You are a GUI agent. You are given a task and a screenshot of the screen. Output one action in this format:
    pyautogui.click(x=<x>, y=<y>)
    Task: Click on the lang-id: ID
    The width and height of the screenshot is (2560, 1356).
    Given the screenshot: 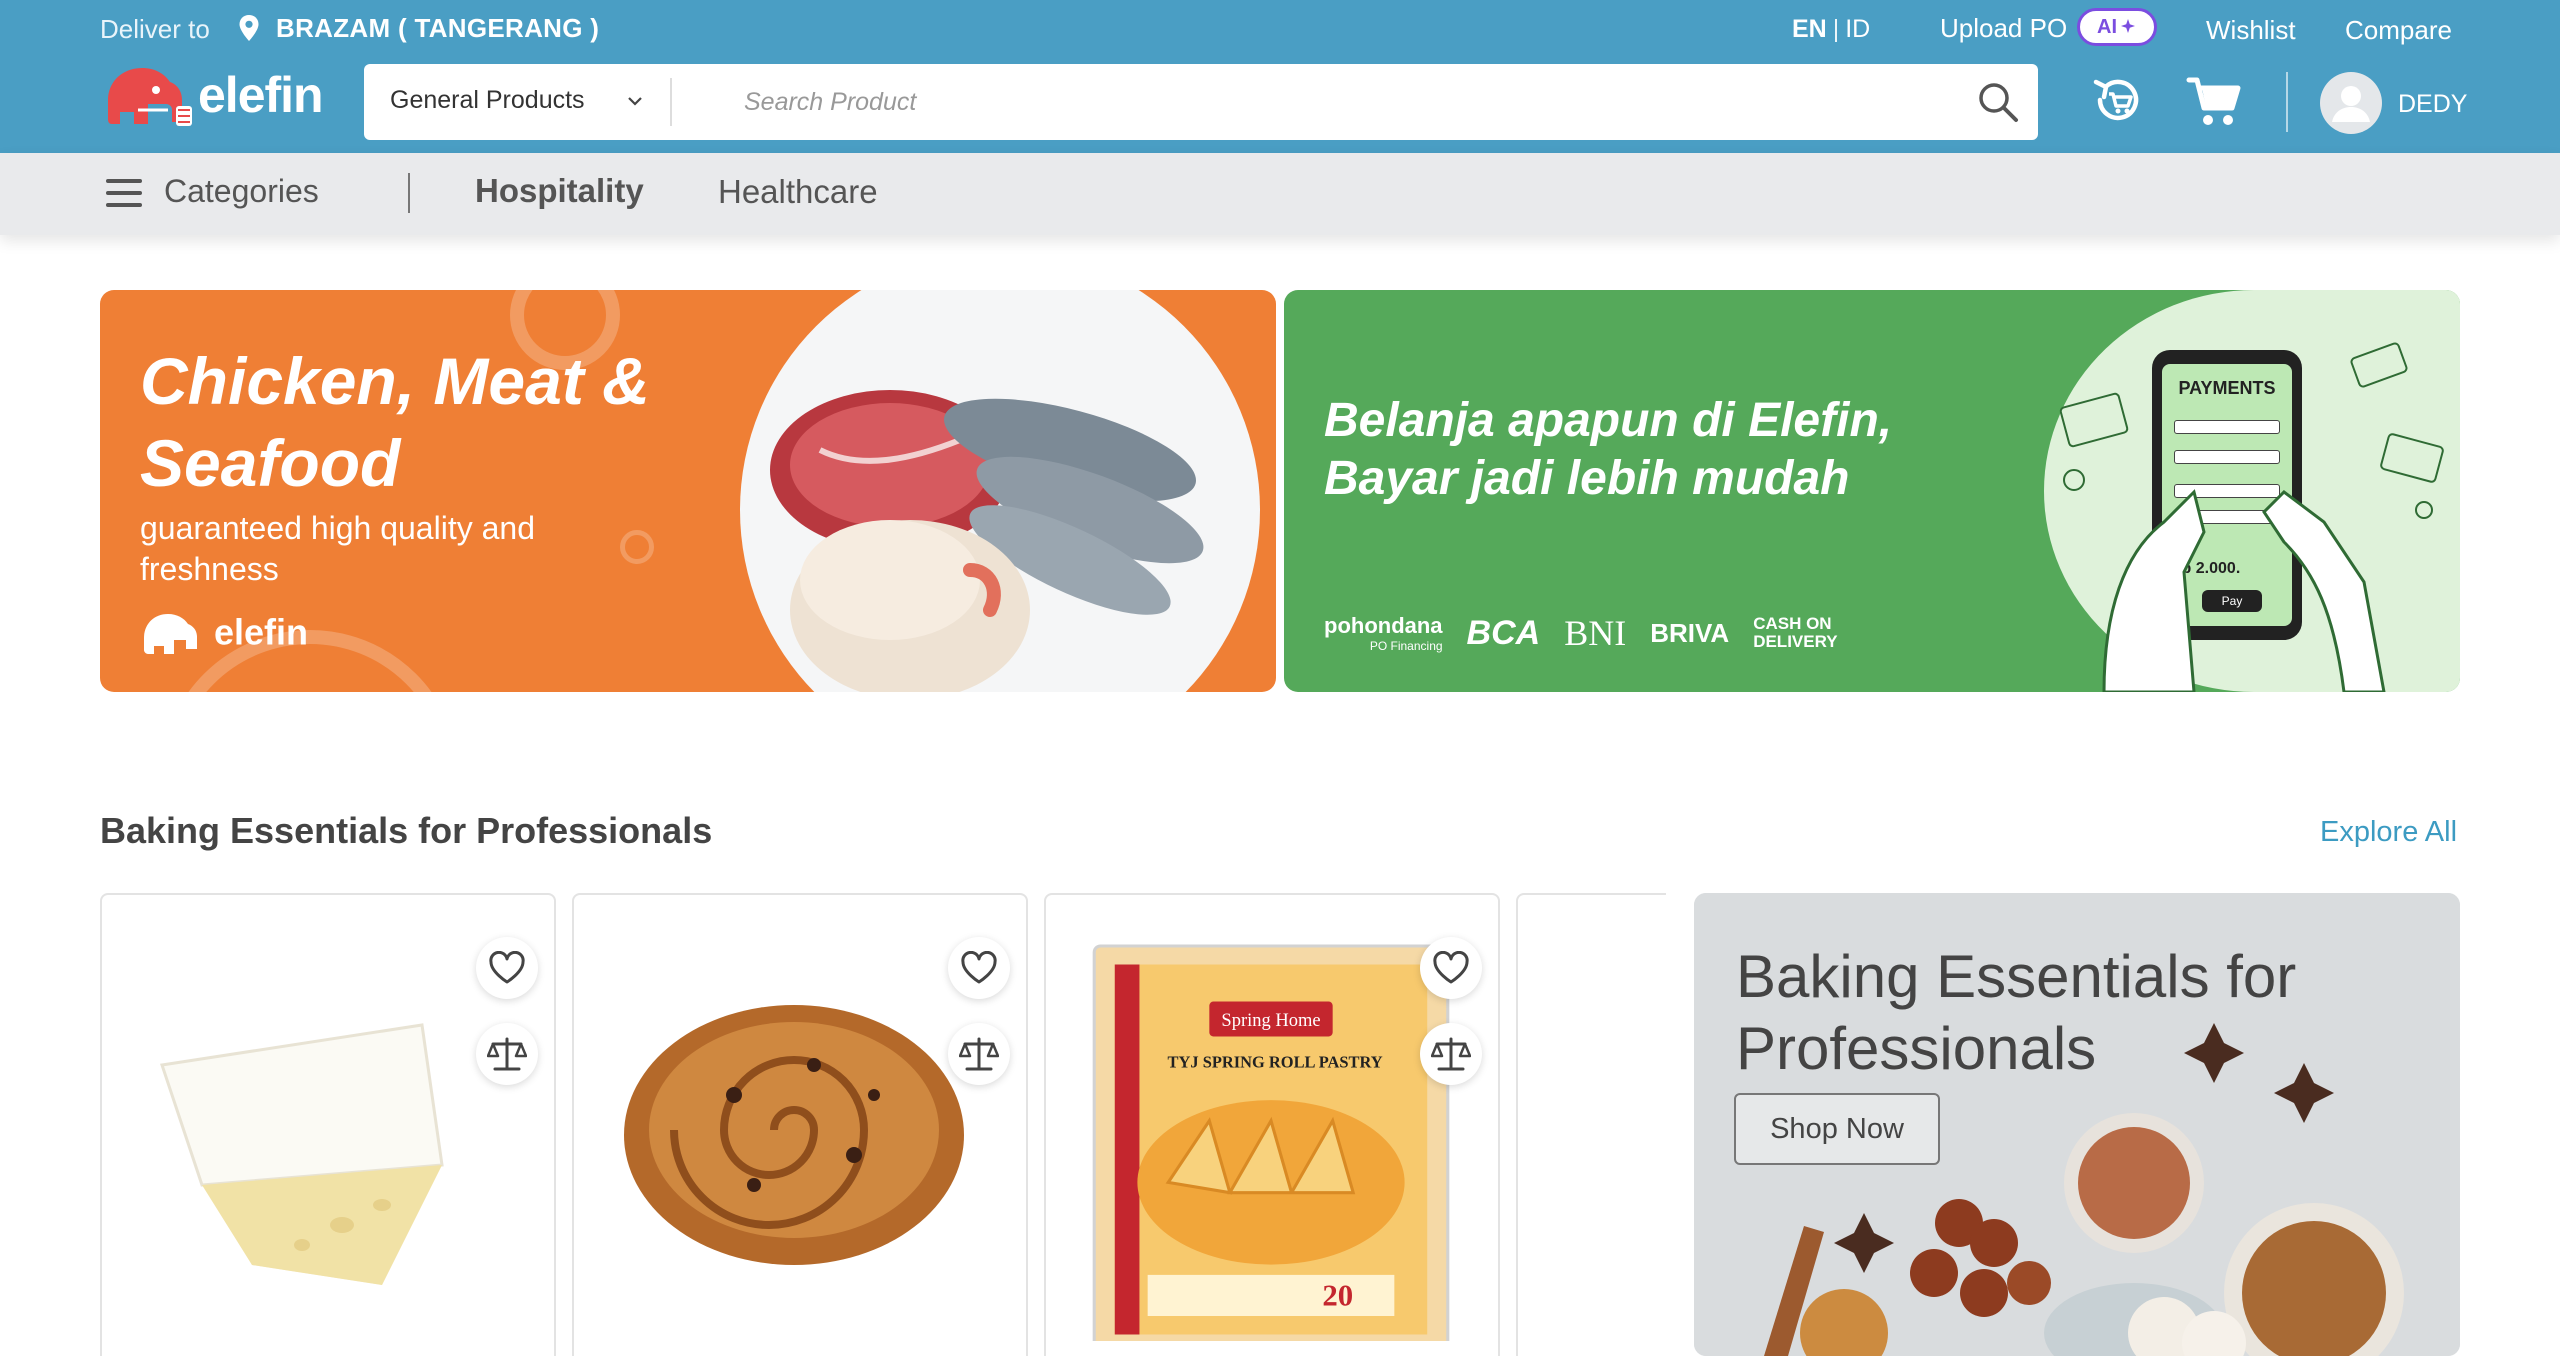 What is the action you would take?
    pyautogui.click(x=1857, y=29)
    